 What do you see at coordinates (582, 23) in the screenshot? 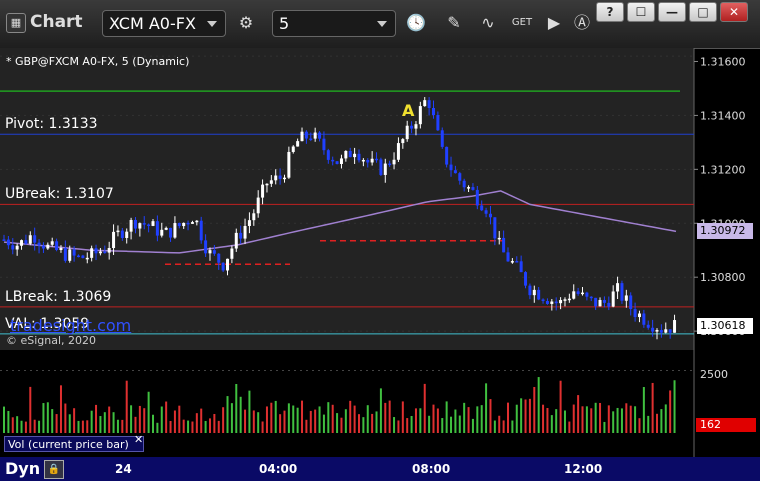
I see `alert-a-icon: Ⓐ` at bounding box center [582, 23].